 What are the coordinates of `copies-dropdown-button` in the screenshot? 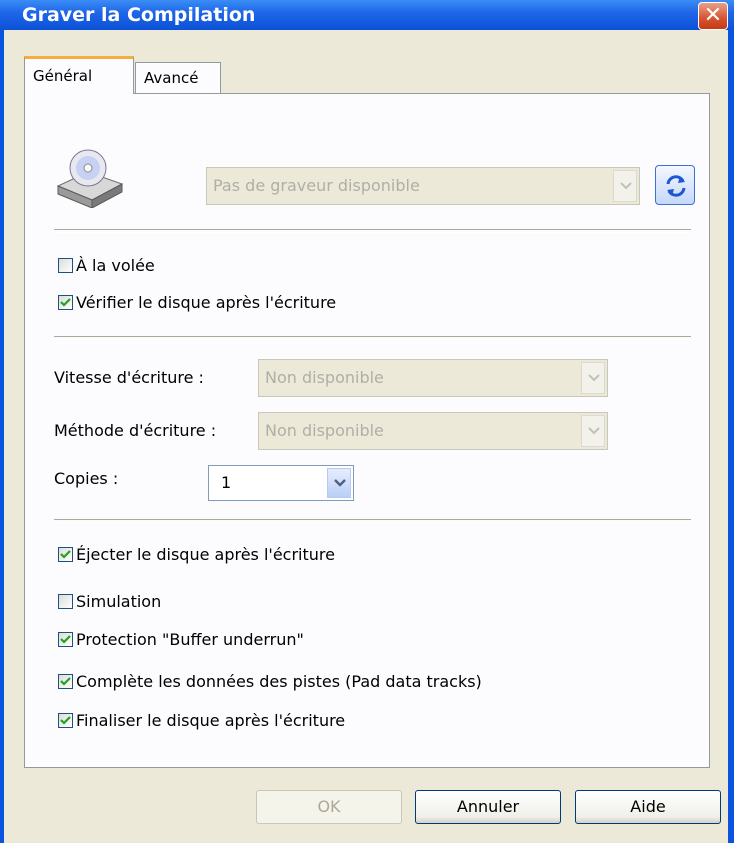 It's located at (339, 483).